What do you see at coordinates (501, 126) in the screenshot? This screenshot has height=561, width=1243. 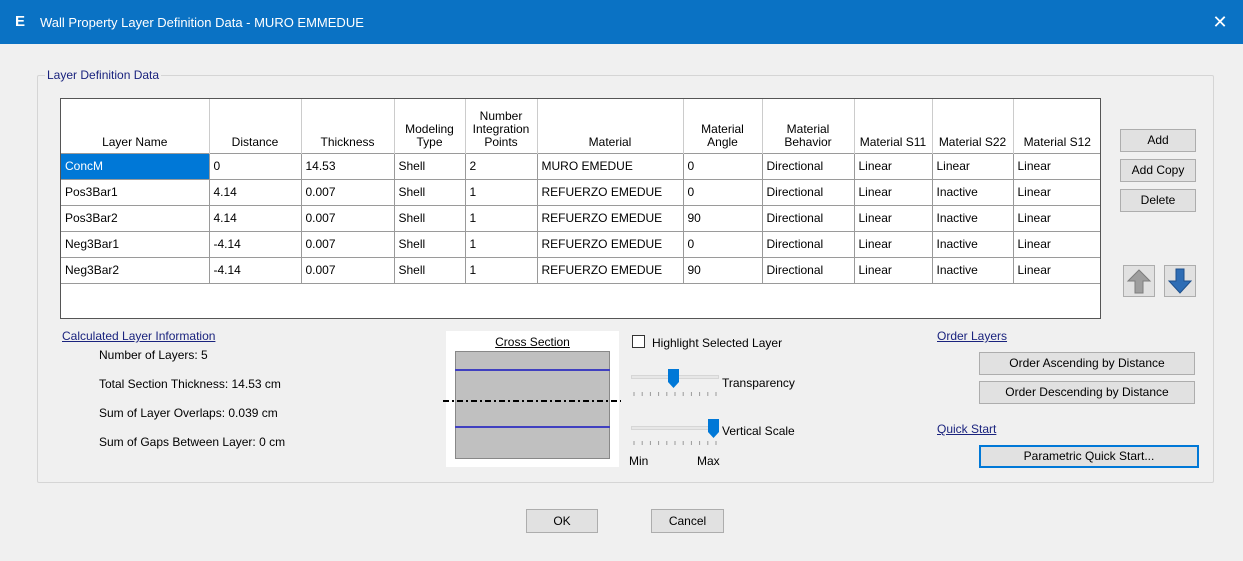 I see `column-header: Number Integration Points` at bounding box center [501, 126].